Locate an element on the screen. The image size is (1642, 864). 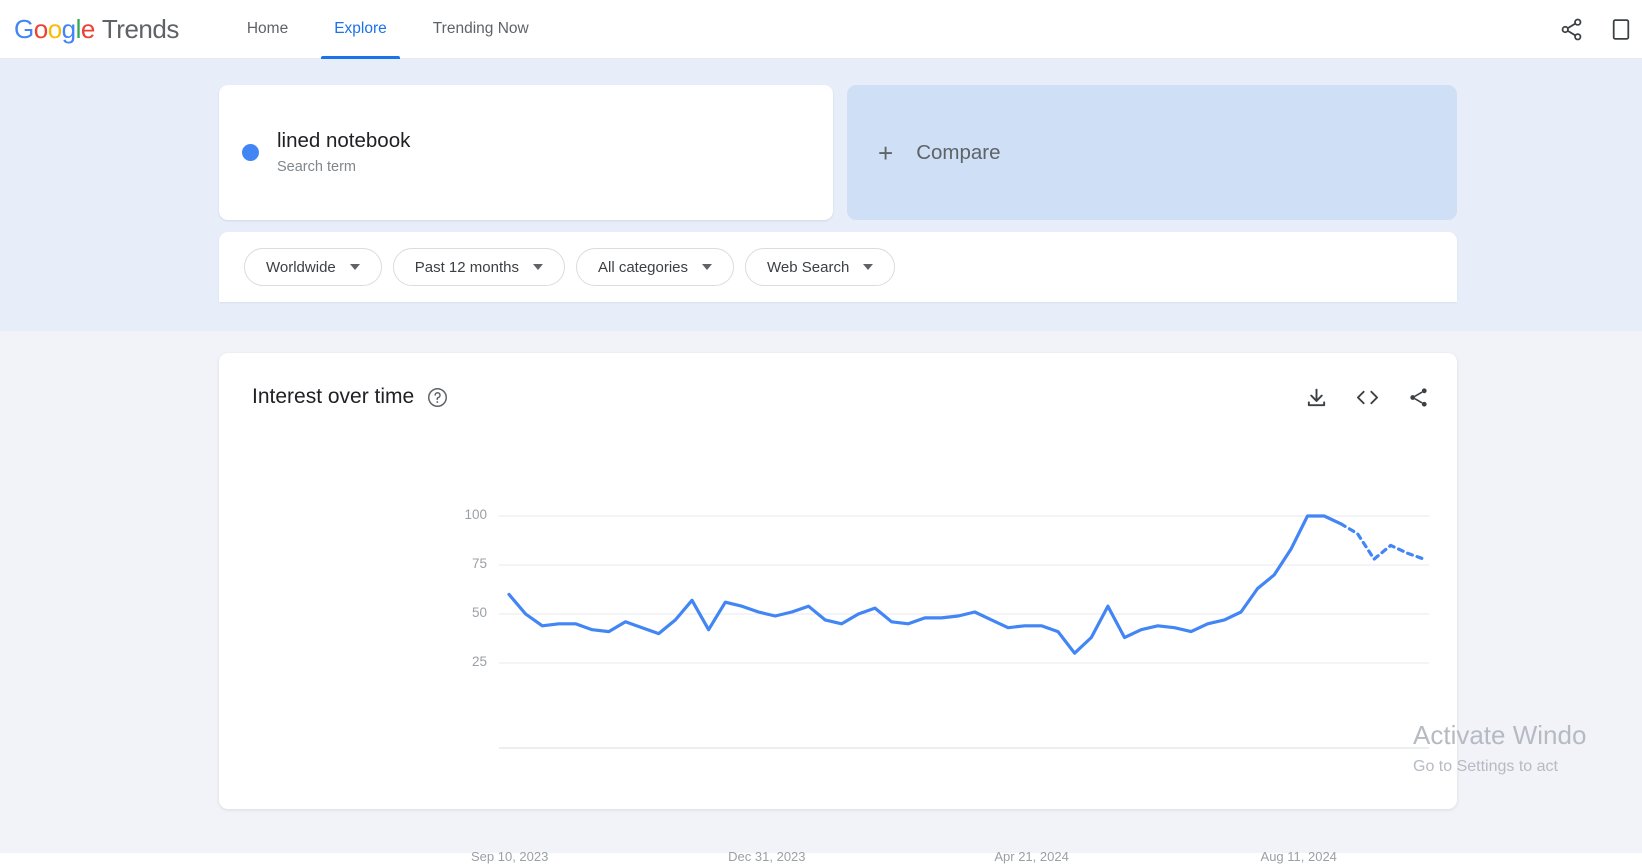
x-axis-tick-0: Sep 10, 2023 is located at coordinates (510, 856).